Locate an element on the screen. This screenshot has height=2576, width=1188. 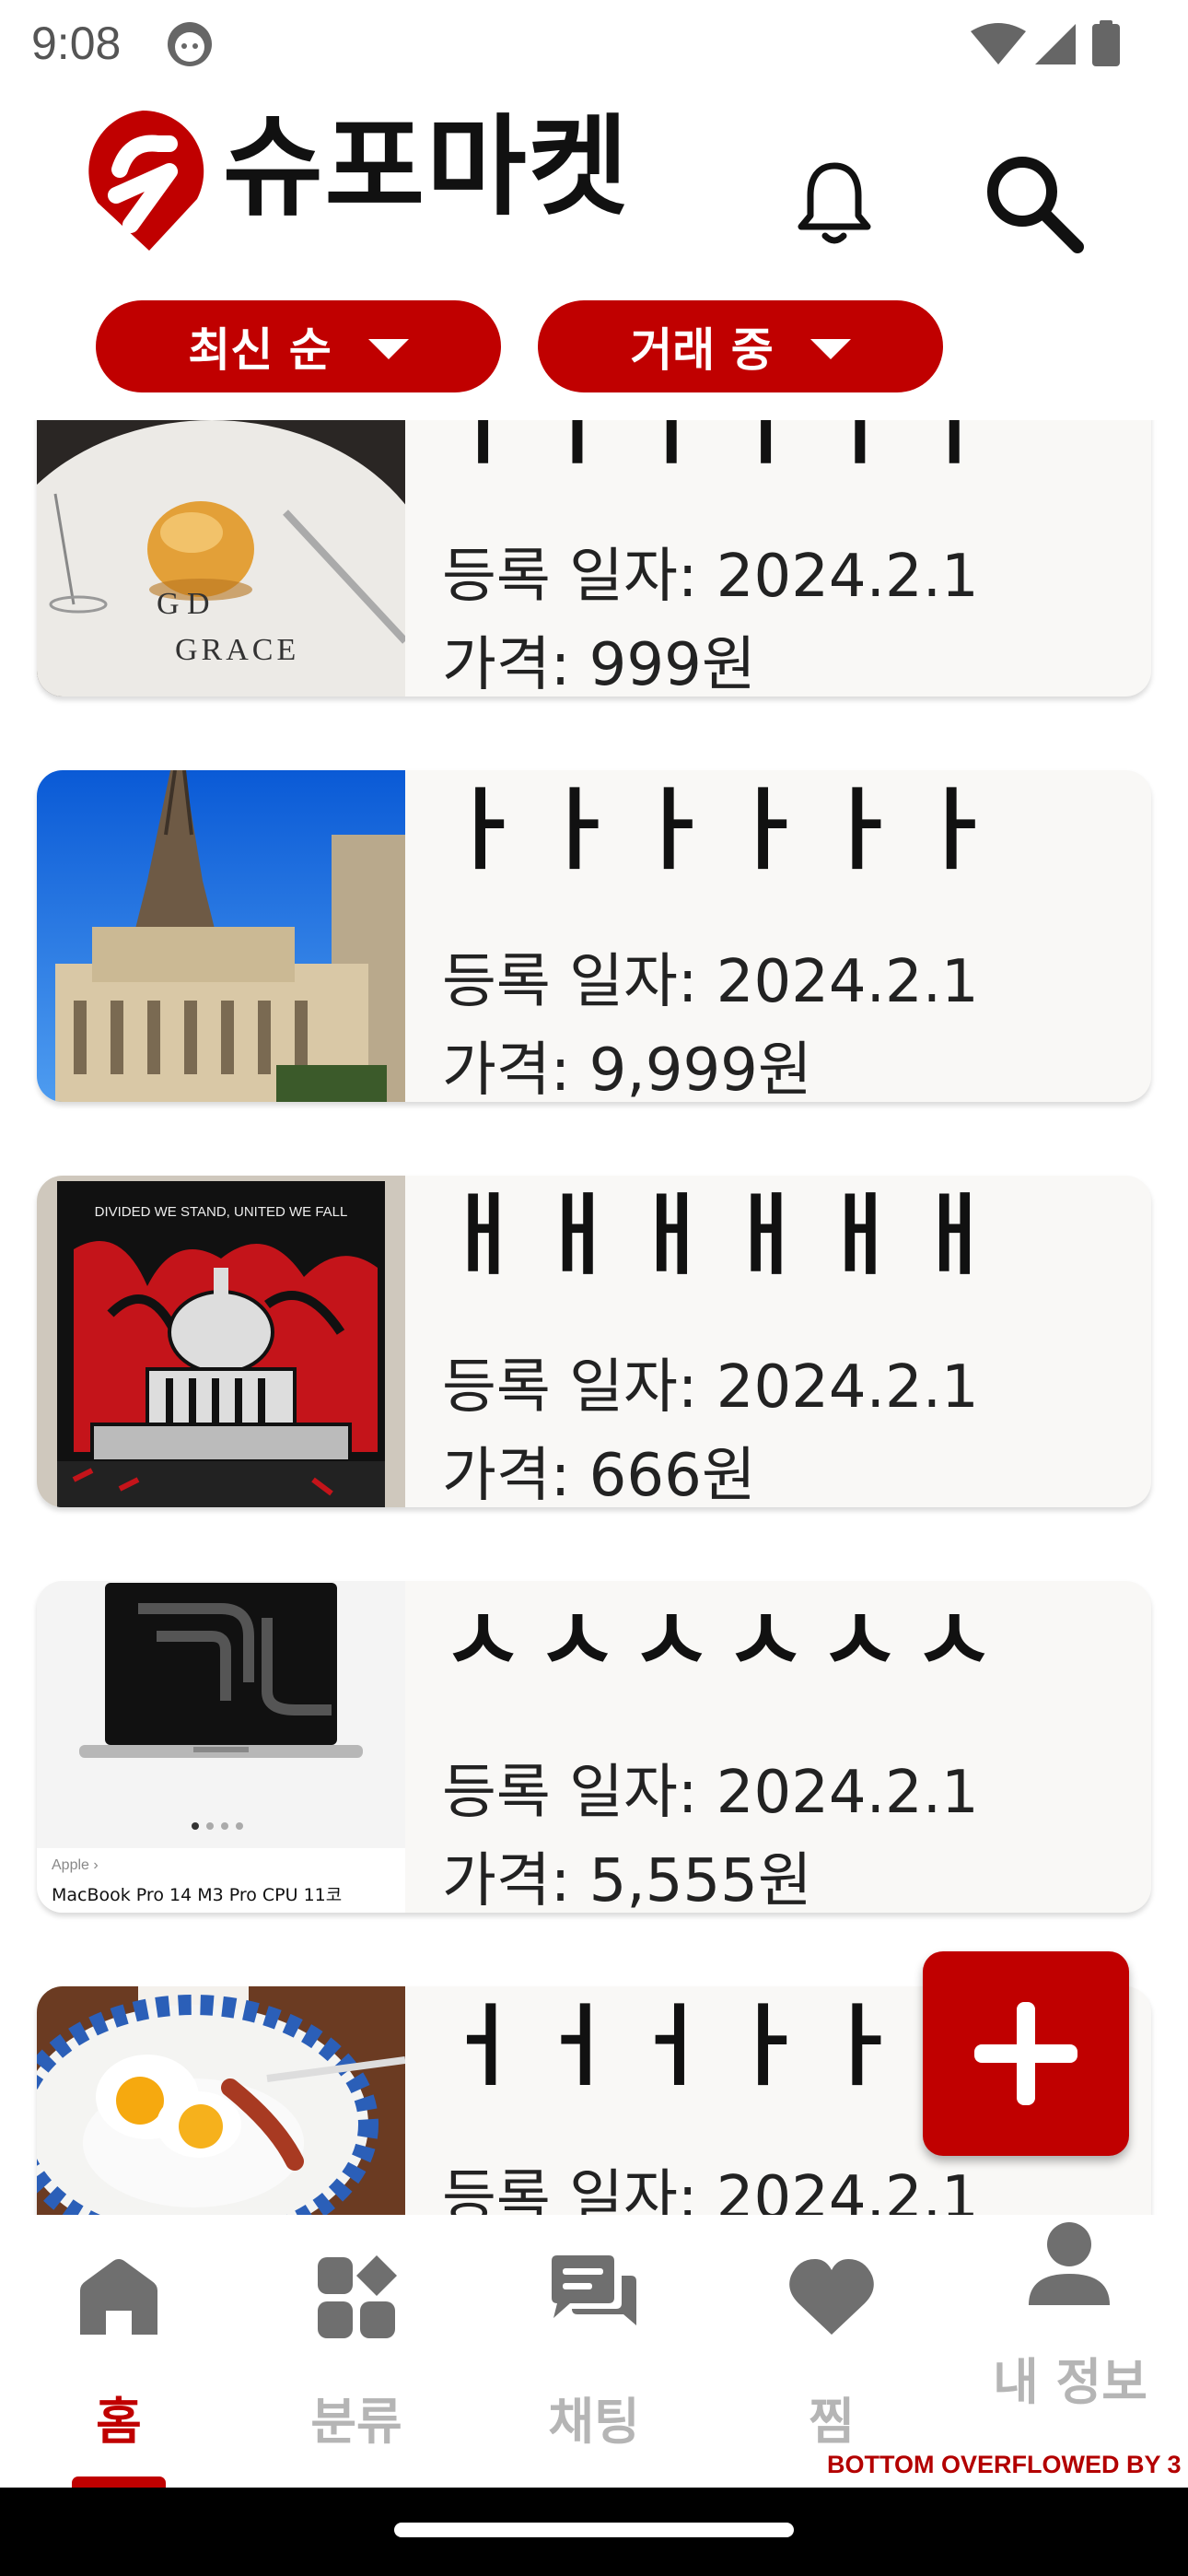
product-title: ㅅㅅㅅㅅㅅㅅ is located at coordinates (724, 1640).